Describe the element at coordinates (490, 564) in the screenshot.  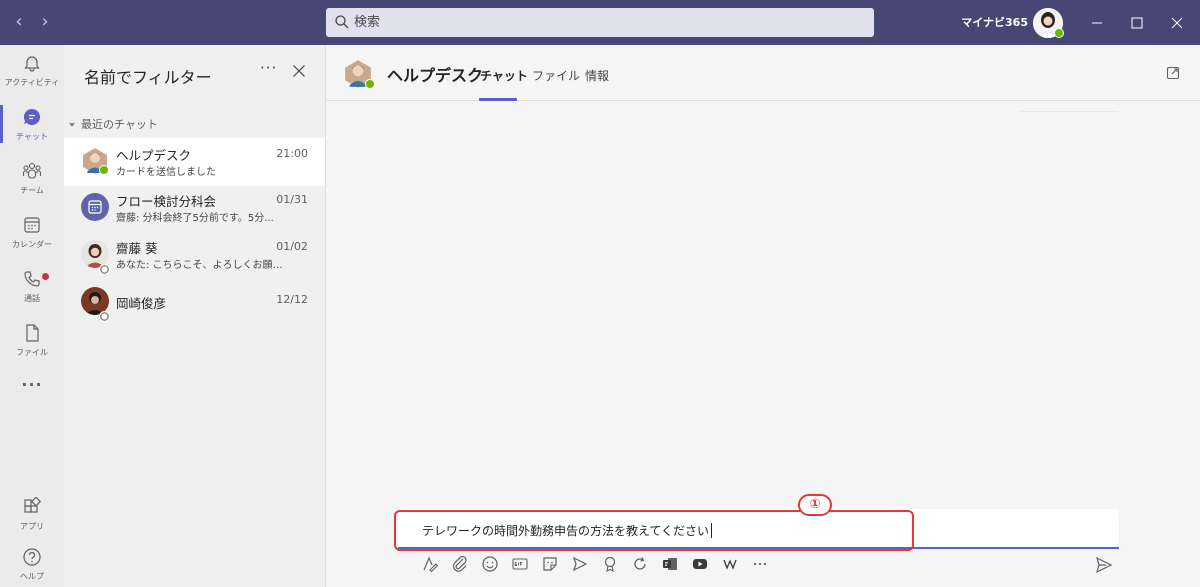
I see `emoji-icon` at that location.